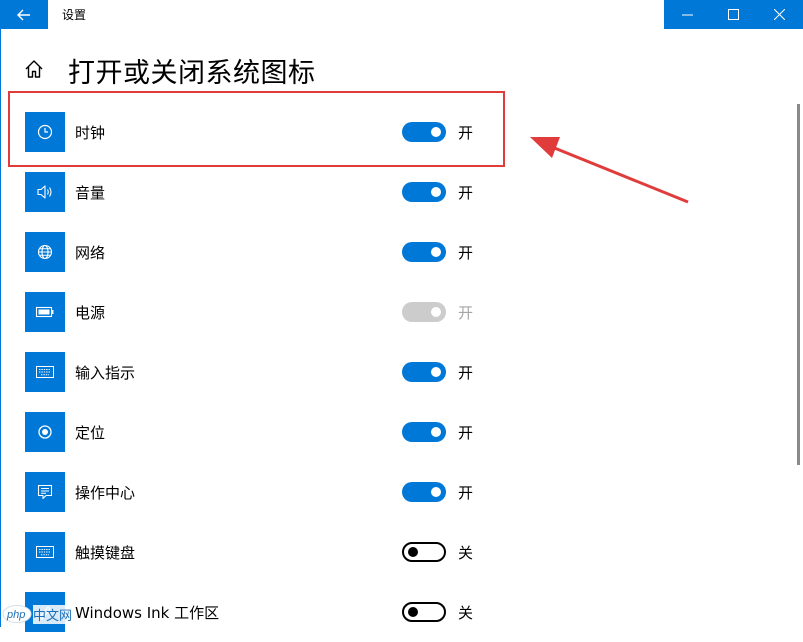 This screenshot has height=642, width=803. I want to click on item-label: 网络, so click(90, 253).